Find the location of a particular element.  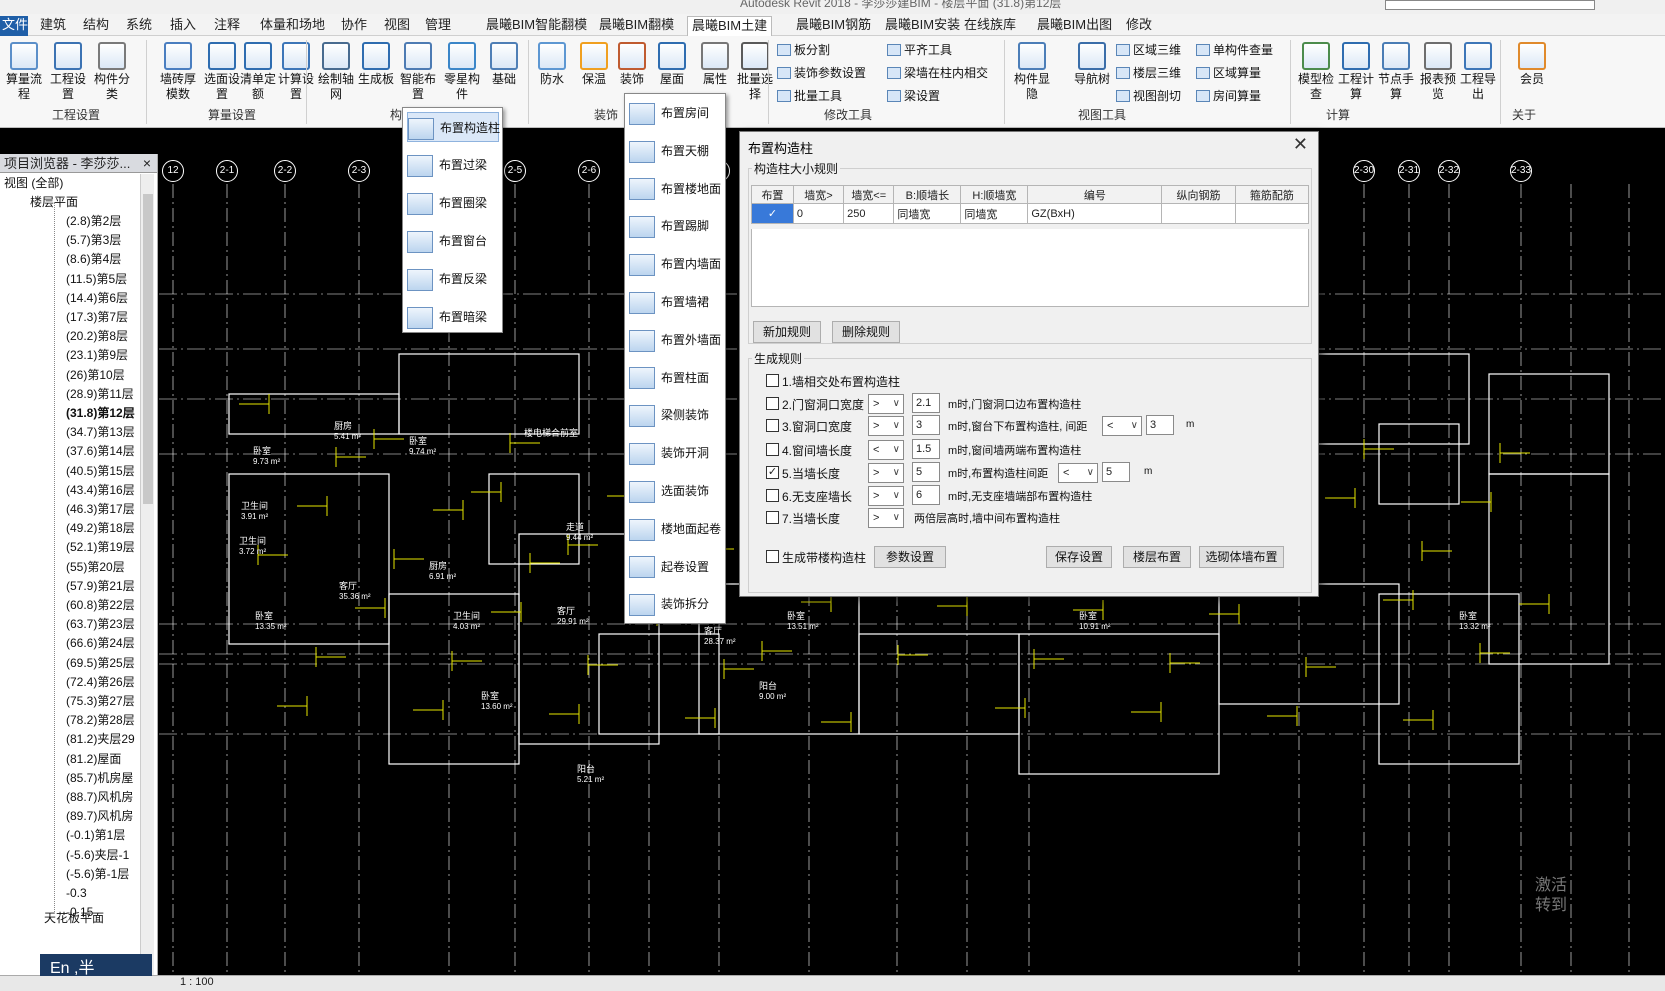

dropdown-item: 布置内墙面 is located at coordinates (676, 264).